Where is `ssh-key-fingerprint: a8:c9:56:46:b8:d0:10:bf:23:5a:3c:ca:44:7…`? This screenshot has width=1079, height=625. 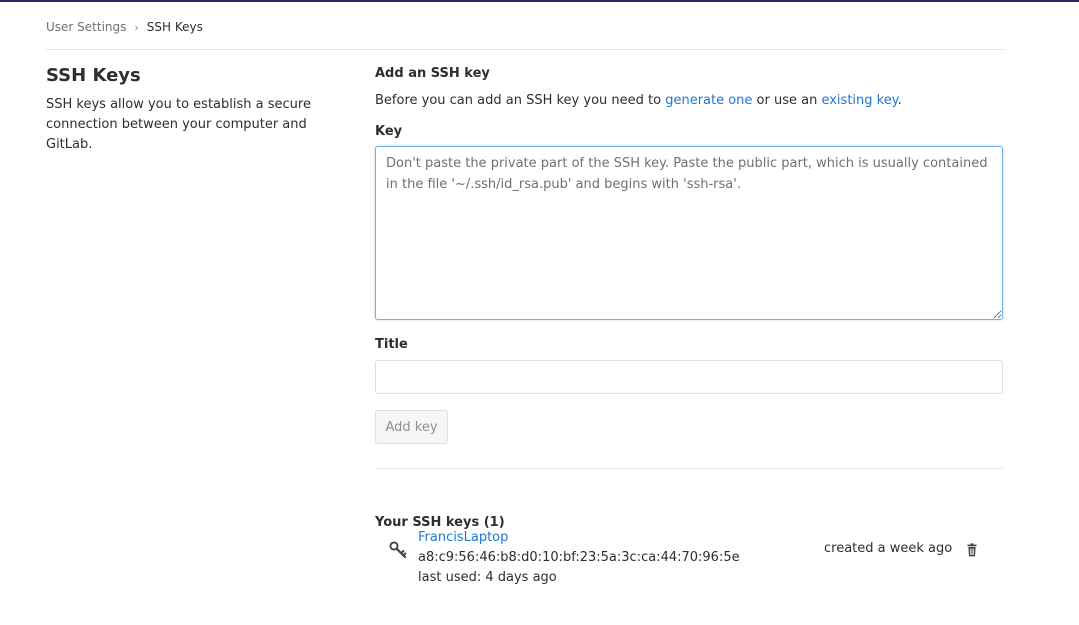
ssh-key-fingerprint: a8:c9:56:46:b8:d0:10:bf:23:5a:3c:ca:44:7… is located at coordinates (579, 557).